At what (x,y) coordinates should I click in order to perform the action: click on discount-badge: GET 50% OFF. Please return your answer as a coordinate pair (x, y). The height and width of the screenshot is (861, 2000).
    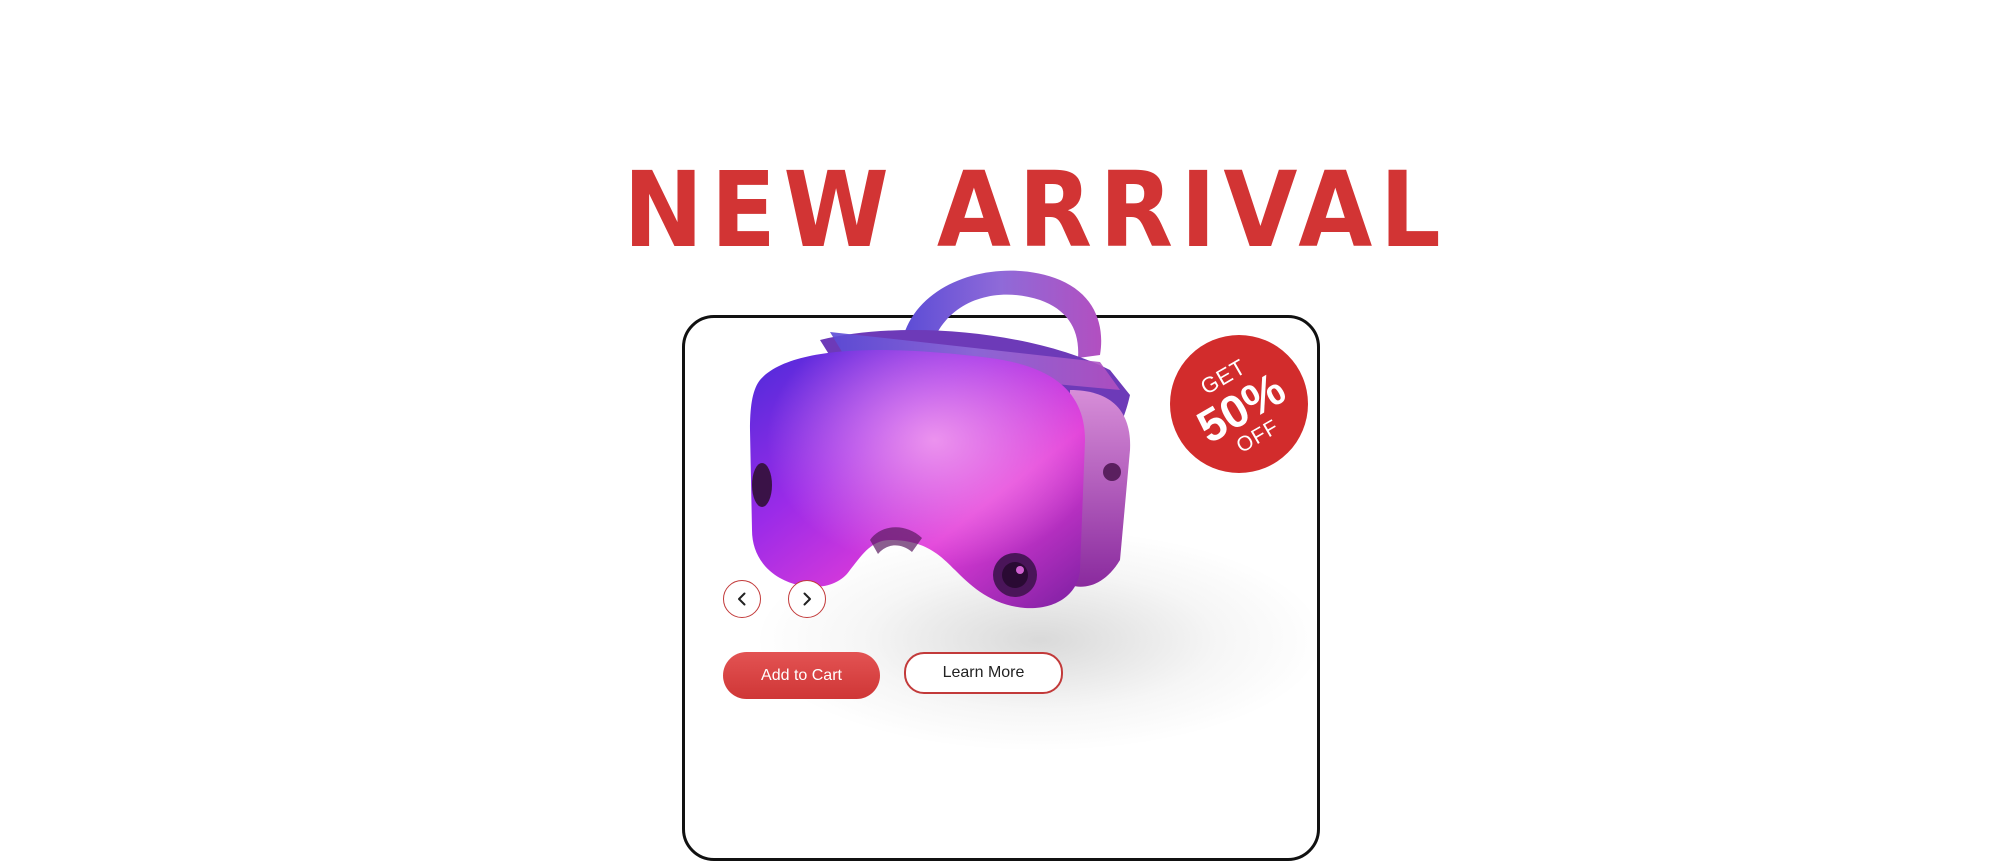
    Looking at the image, I should click on (1239, 404).